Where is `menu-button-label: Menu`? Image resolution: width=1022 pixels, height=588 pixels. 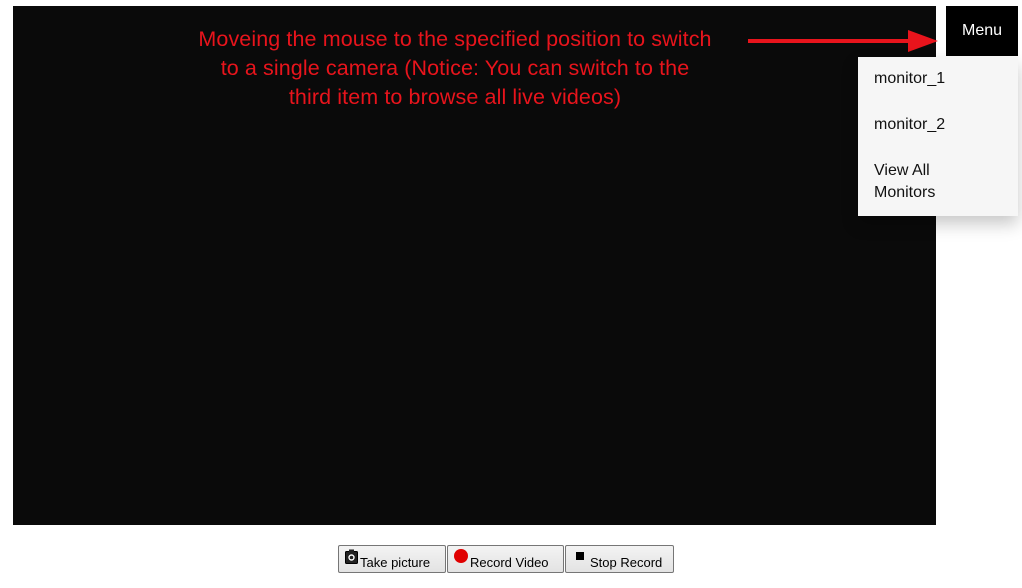 menu-button-label: Menu is located at coordinates (982, 30).